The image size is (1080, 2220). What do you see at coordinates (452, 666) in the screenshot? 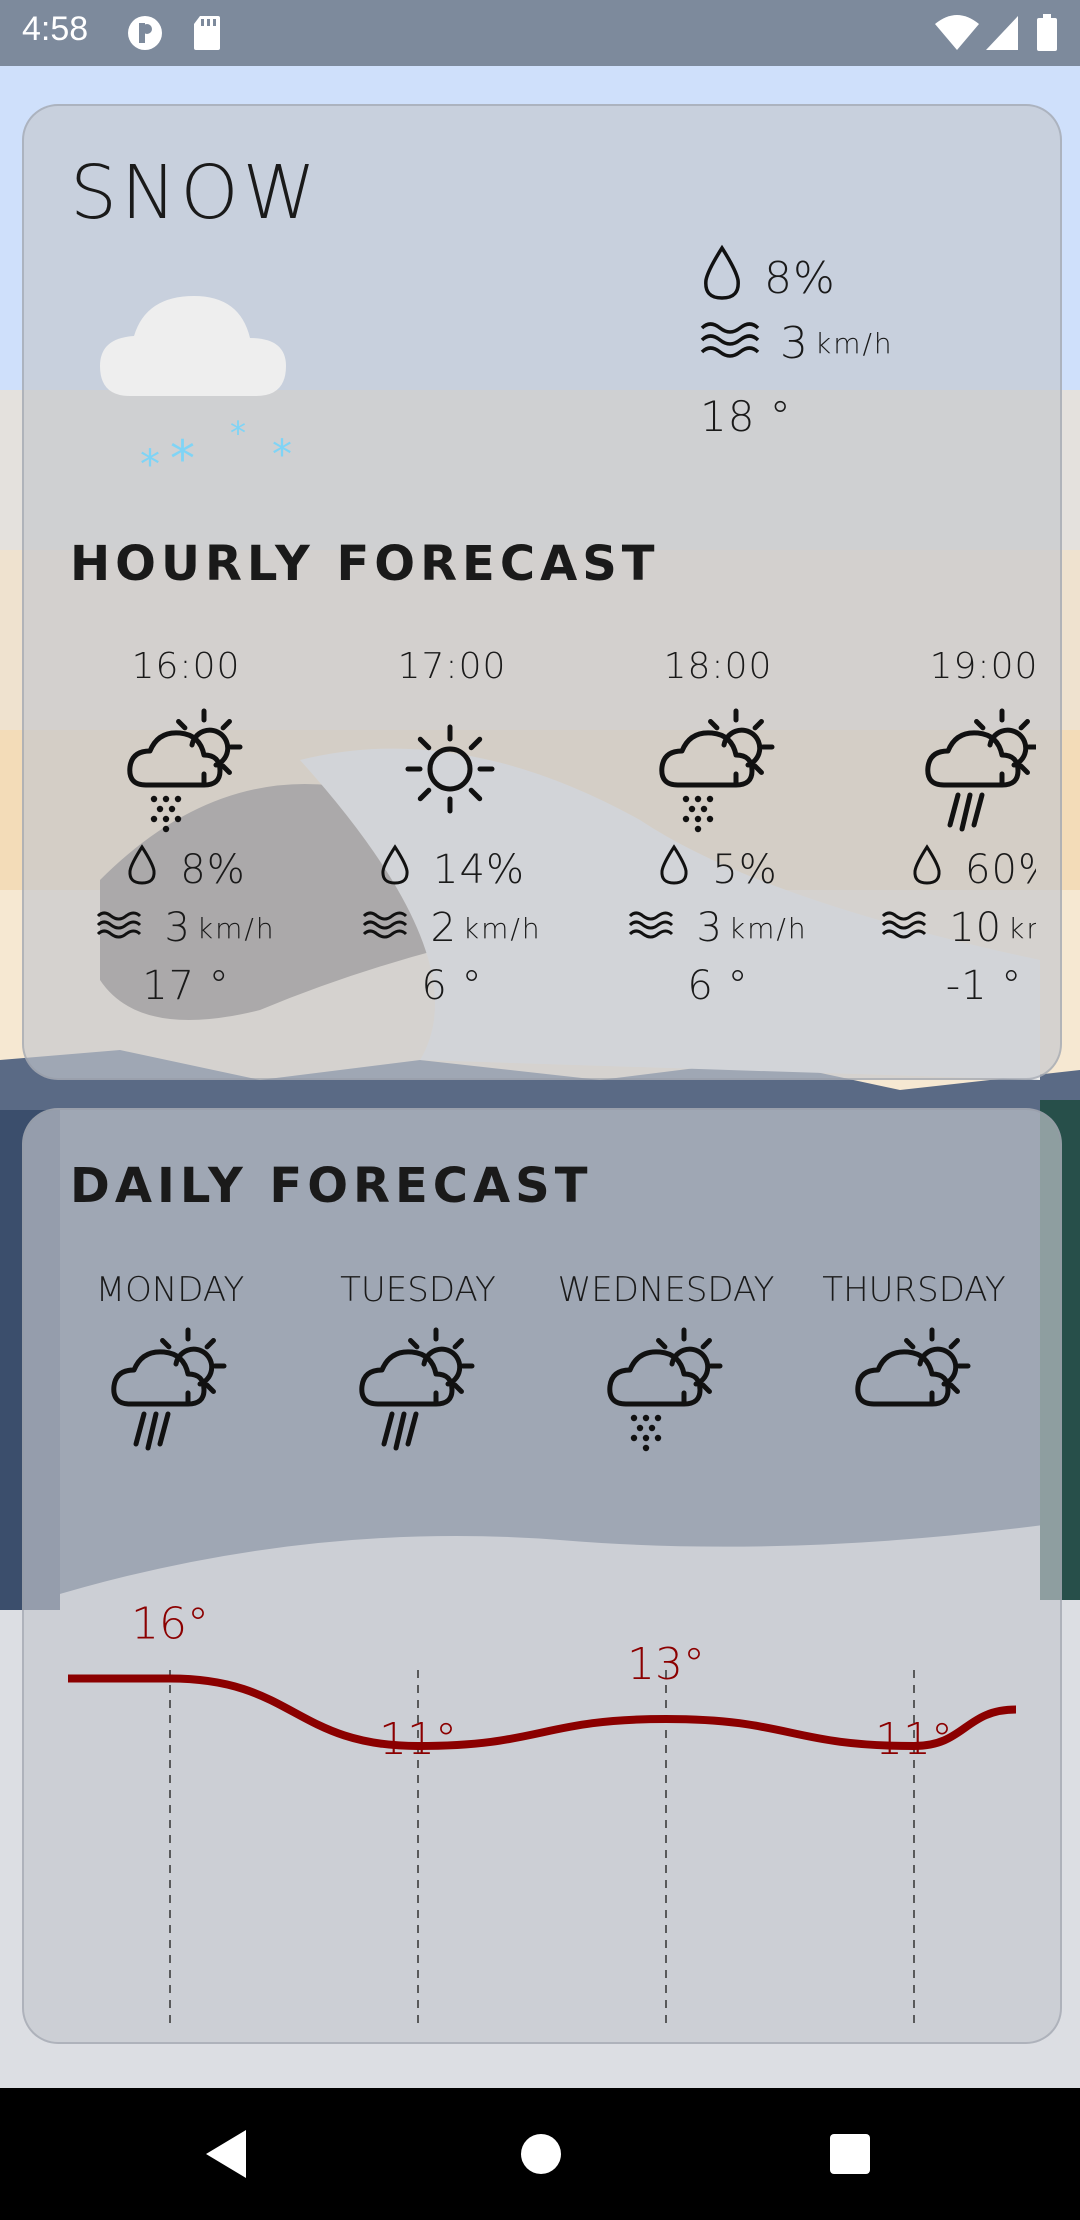
I see `hourly-time: 17:00` at bounding box center [452, 666].